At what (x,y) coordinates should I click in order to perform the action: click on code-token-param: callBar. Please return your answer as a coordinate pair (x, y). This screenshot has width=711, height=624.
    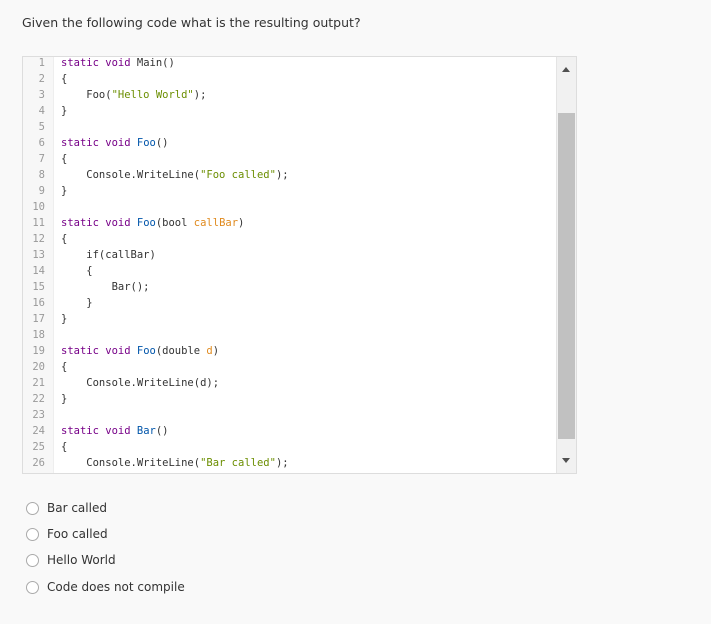
    Looking at the image, I should click on (216, 223).